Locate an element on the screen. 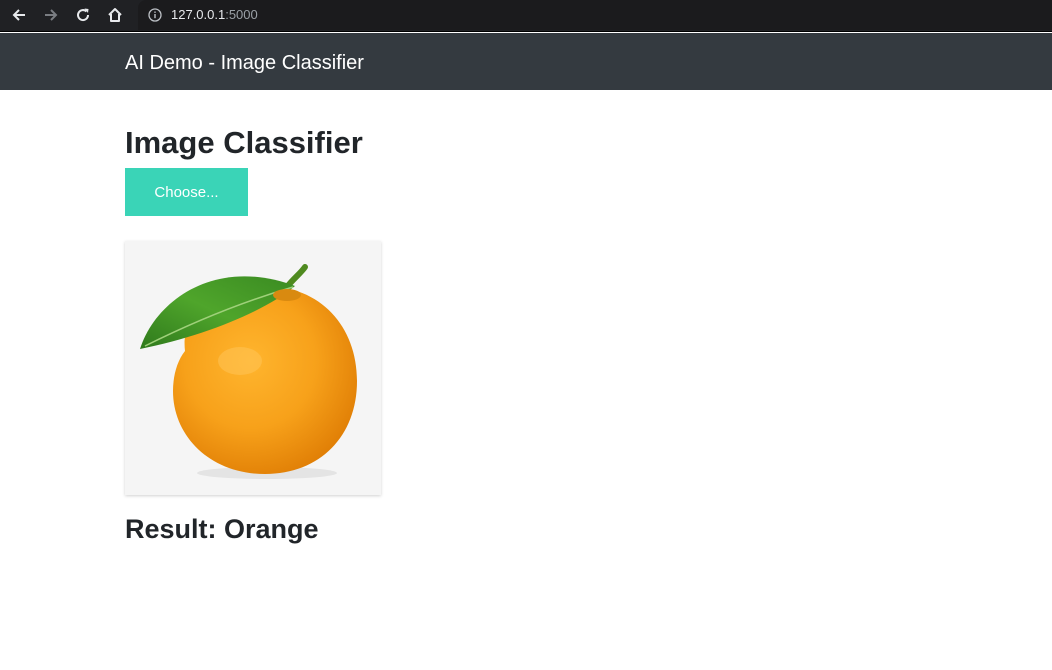 This screenshot has width=1052, height=670. navbar-brand: AI Demo - Image Classifier is located at coordinates (244, 63).